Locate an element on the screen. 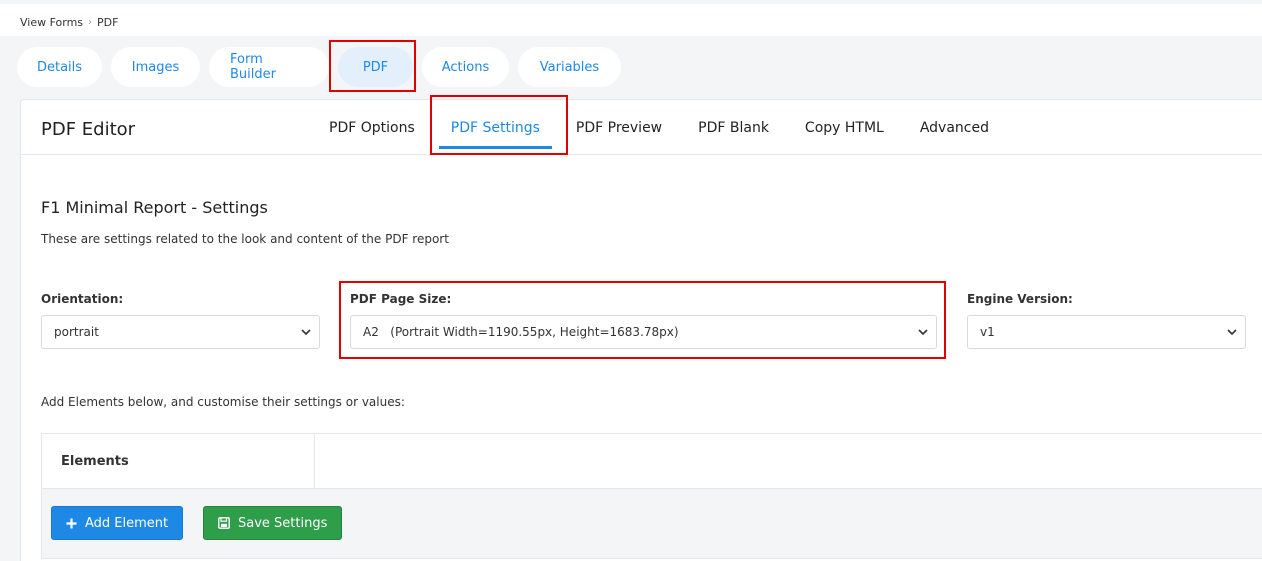 This screenshot has height=561, width=1262. tab-pdf-settings: PDF Settings is located at coordinates (495, 127).